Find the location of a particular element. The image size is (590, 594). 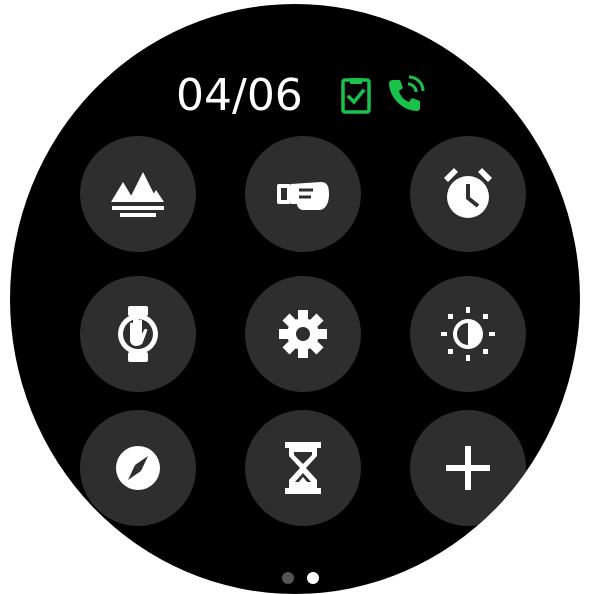

brightness-tile is located at coordinates (468, 334).